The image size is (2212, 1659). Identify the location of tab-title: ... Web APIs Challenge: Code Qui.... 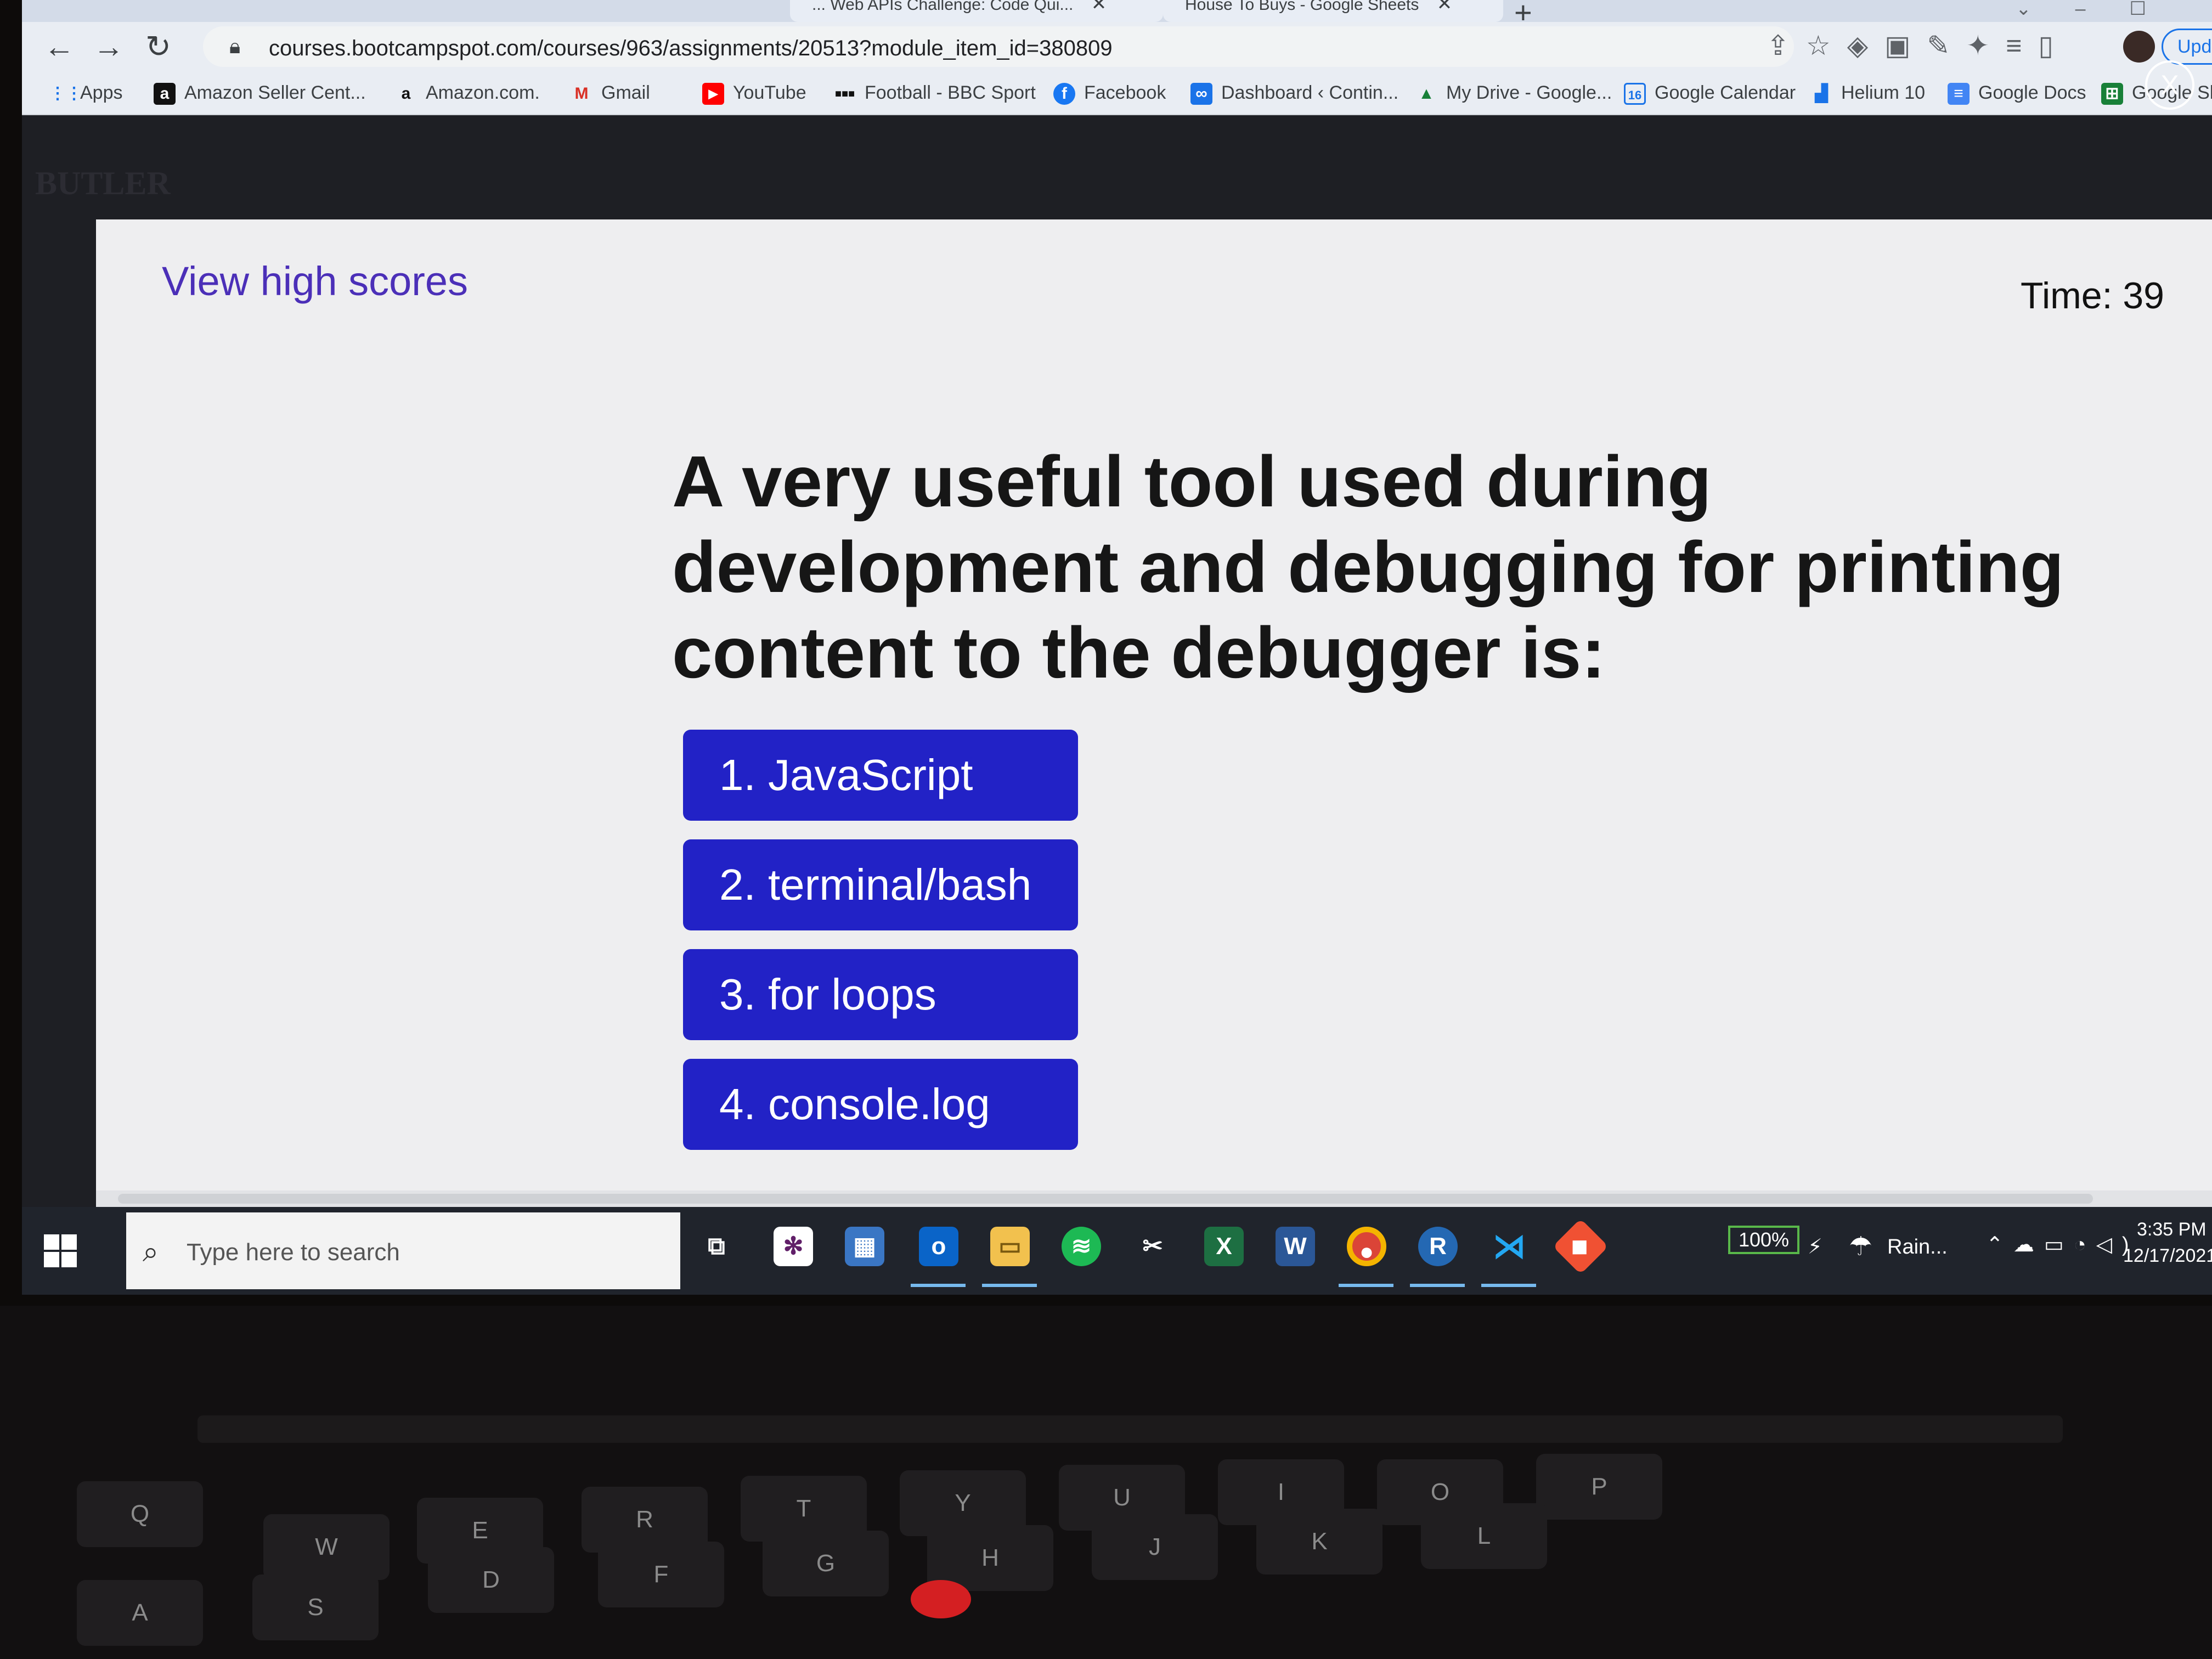
(943, 7).